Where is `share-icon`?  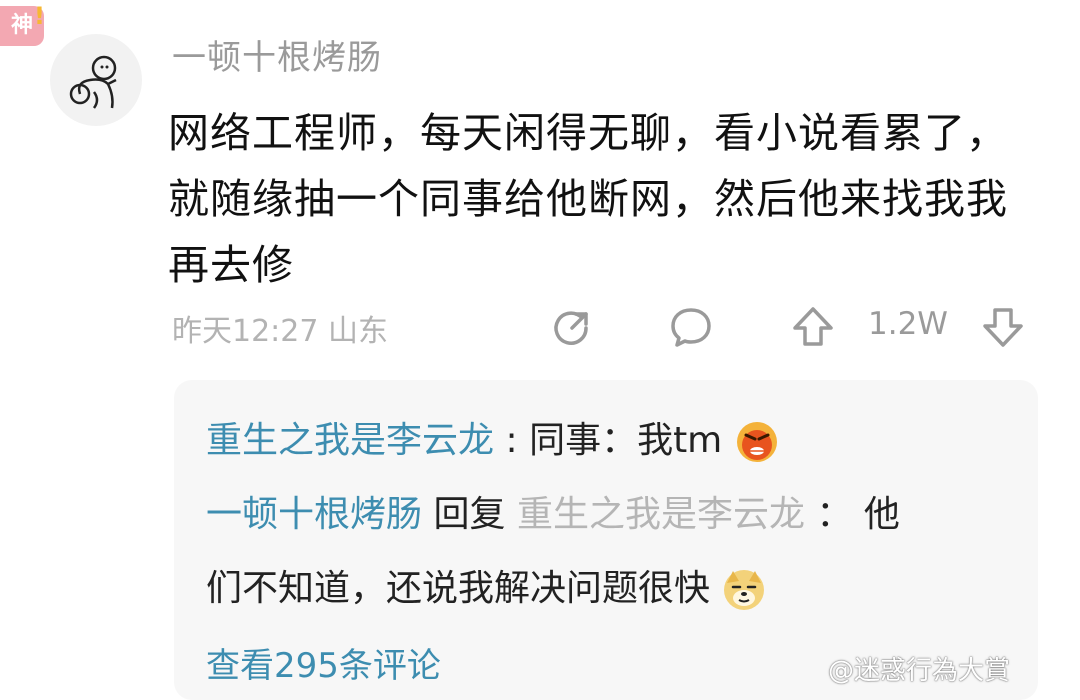
share-icon is located at coordinates (571, 327).